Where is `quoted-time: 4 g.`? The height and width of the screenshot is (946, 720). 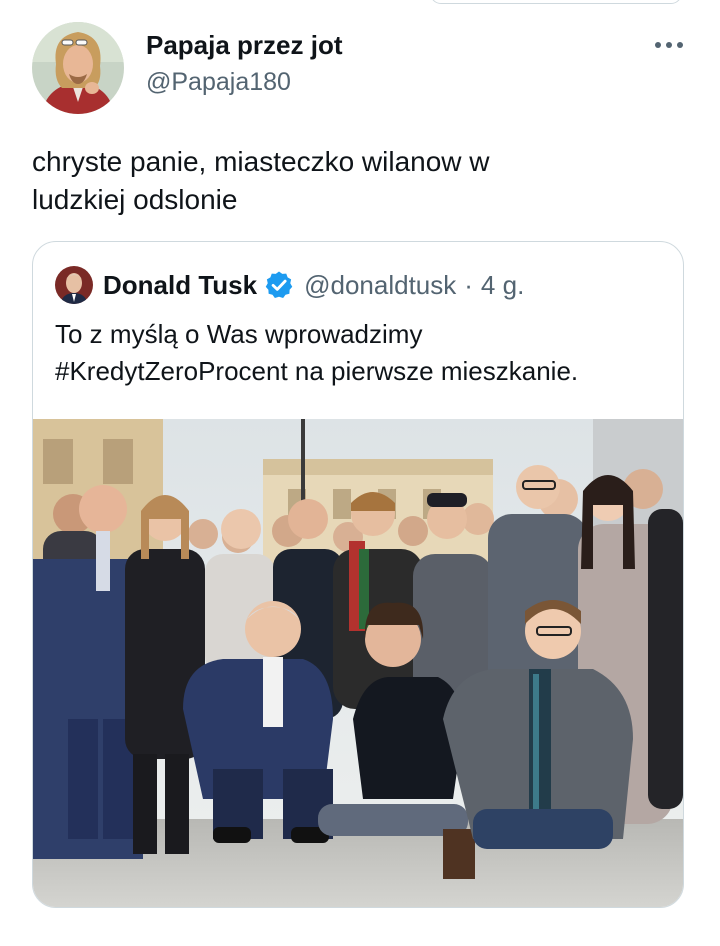
quoted-time: 4 g. is located at coordinates (502, 285).